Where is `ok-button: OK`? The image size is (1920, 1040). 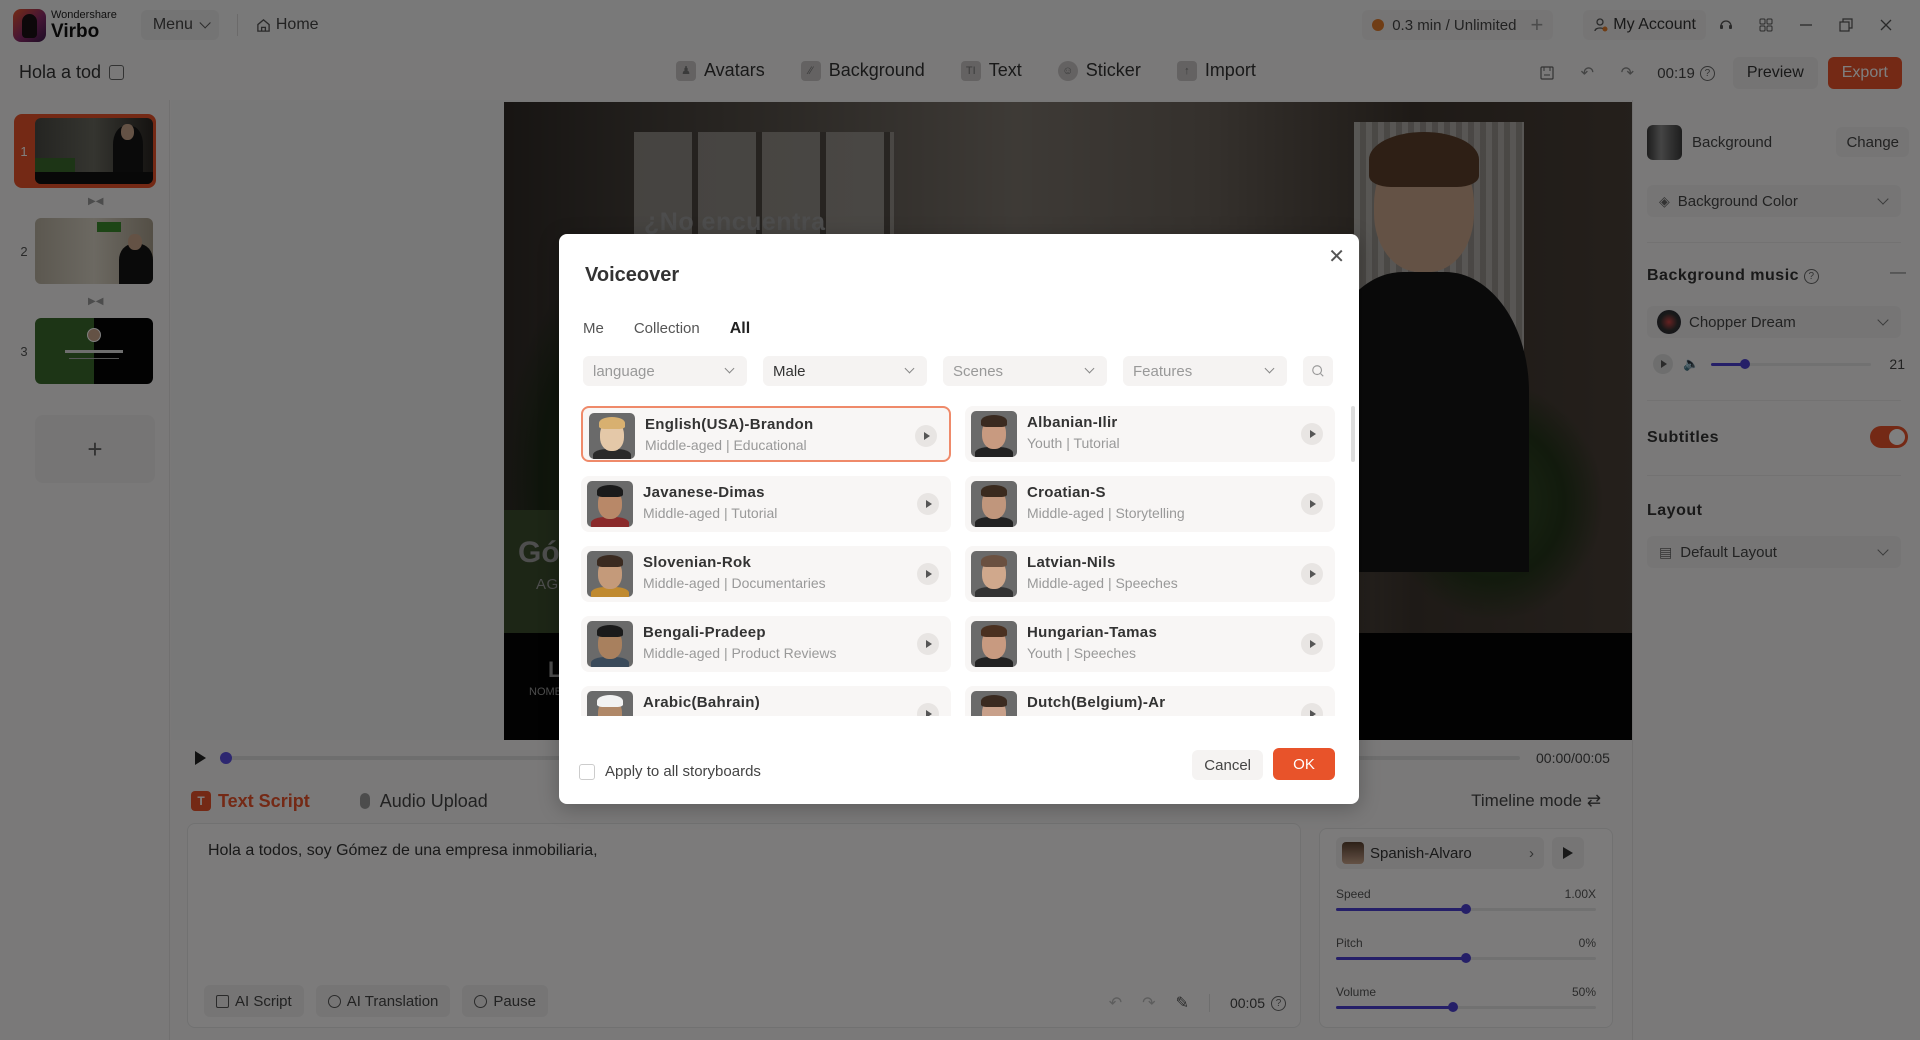 ok-button: OK is located at coordinates (1304, 764).